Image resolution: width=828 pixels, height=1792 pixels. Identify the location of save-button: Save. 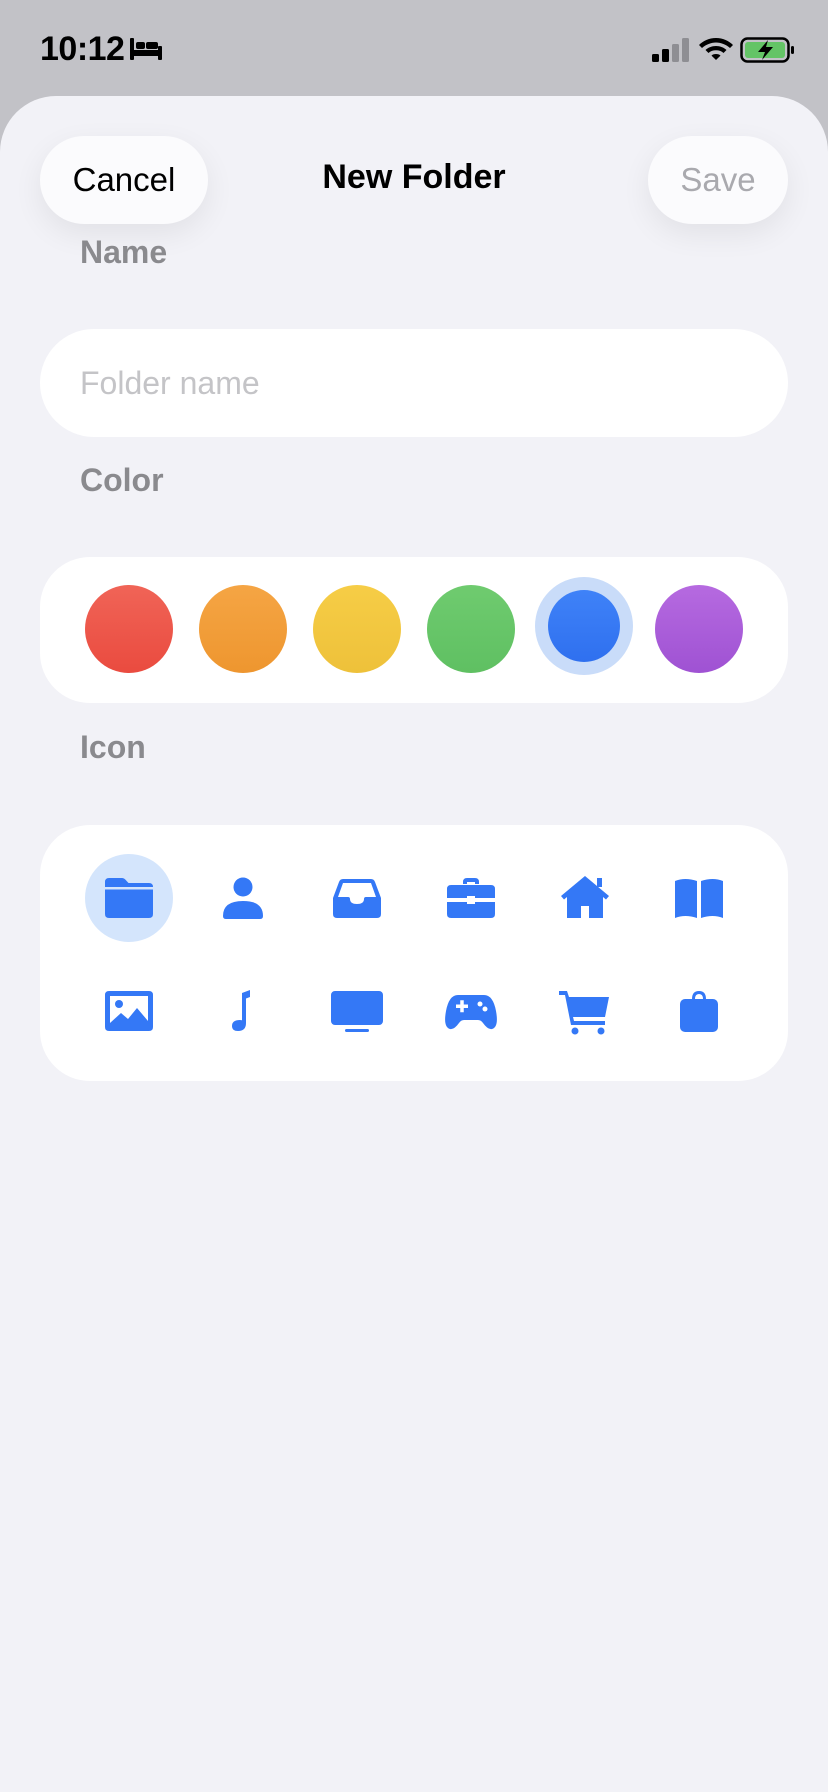
(718, 180).